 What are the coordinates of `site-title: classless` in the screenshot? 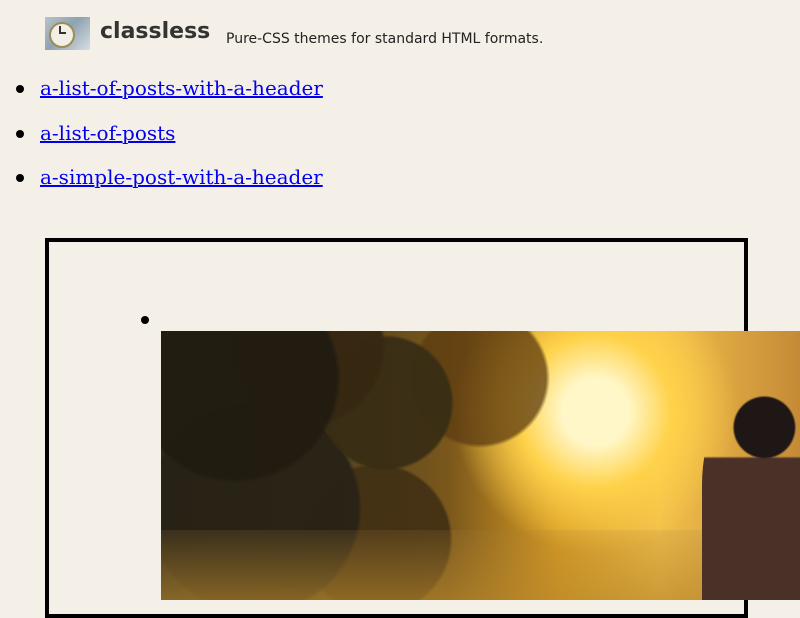 It's located at (155, 31).